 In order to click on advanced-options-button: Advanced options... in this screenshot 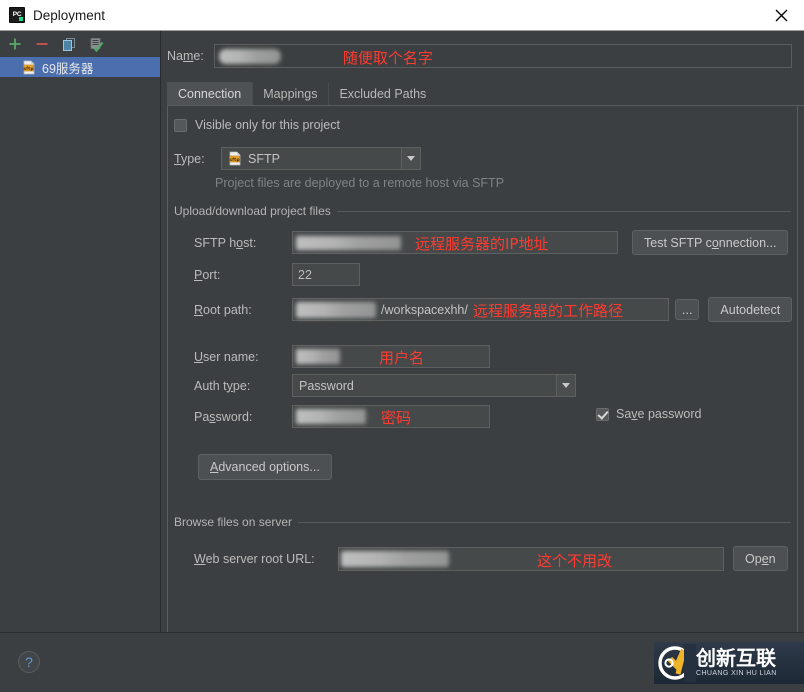, I will do `click(265, 467)`.